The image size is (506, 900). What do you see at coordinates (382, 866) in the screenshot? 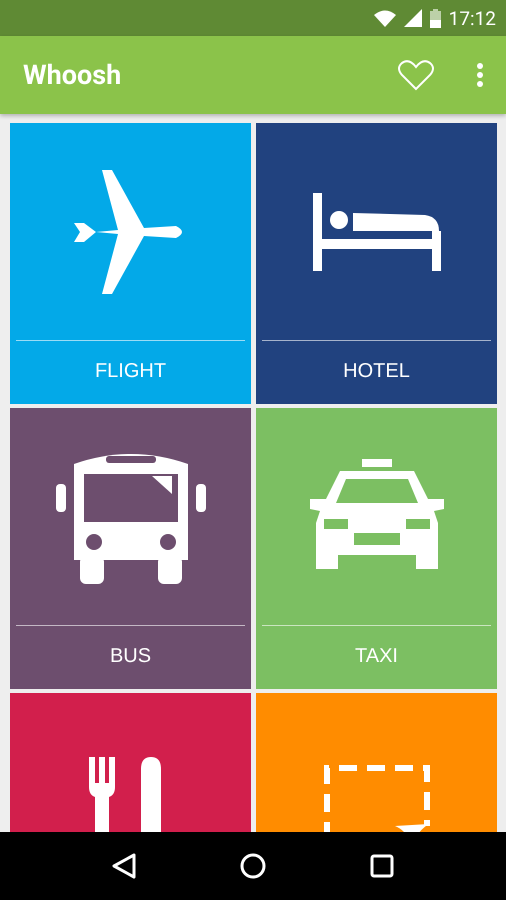
I see `recents-icon` at bounding box center [382, 866].